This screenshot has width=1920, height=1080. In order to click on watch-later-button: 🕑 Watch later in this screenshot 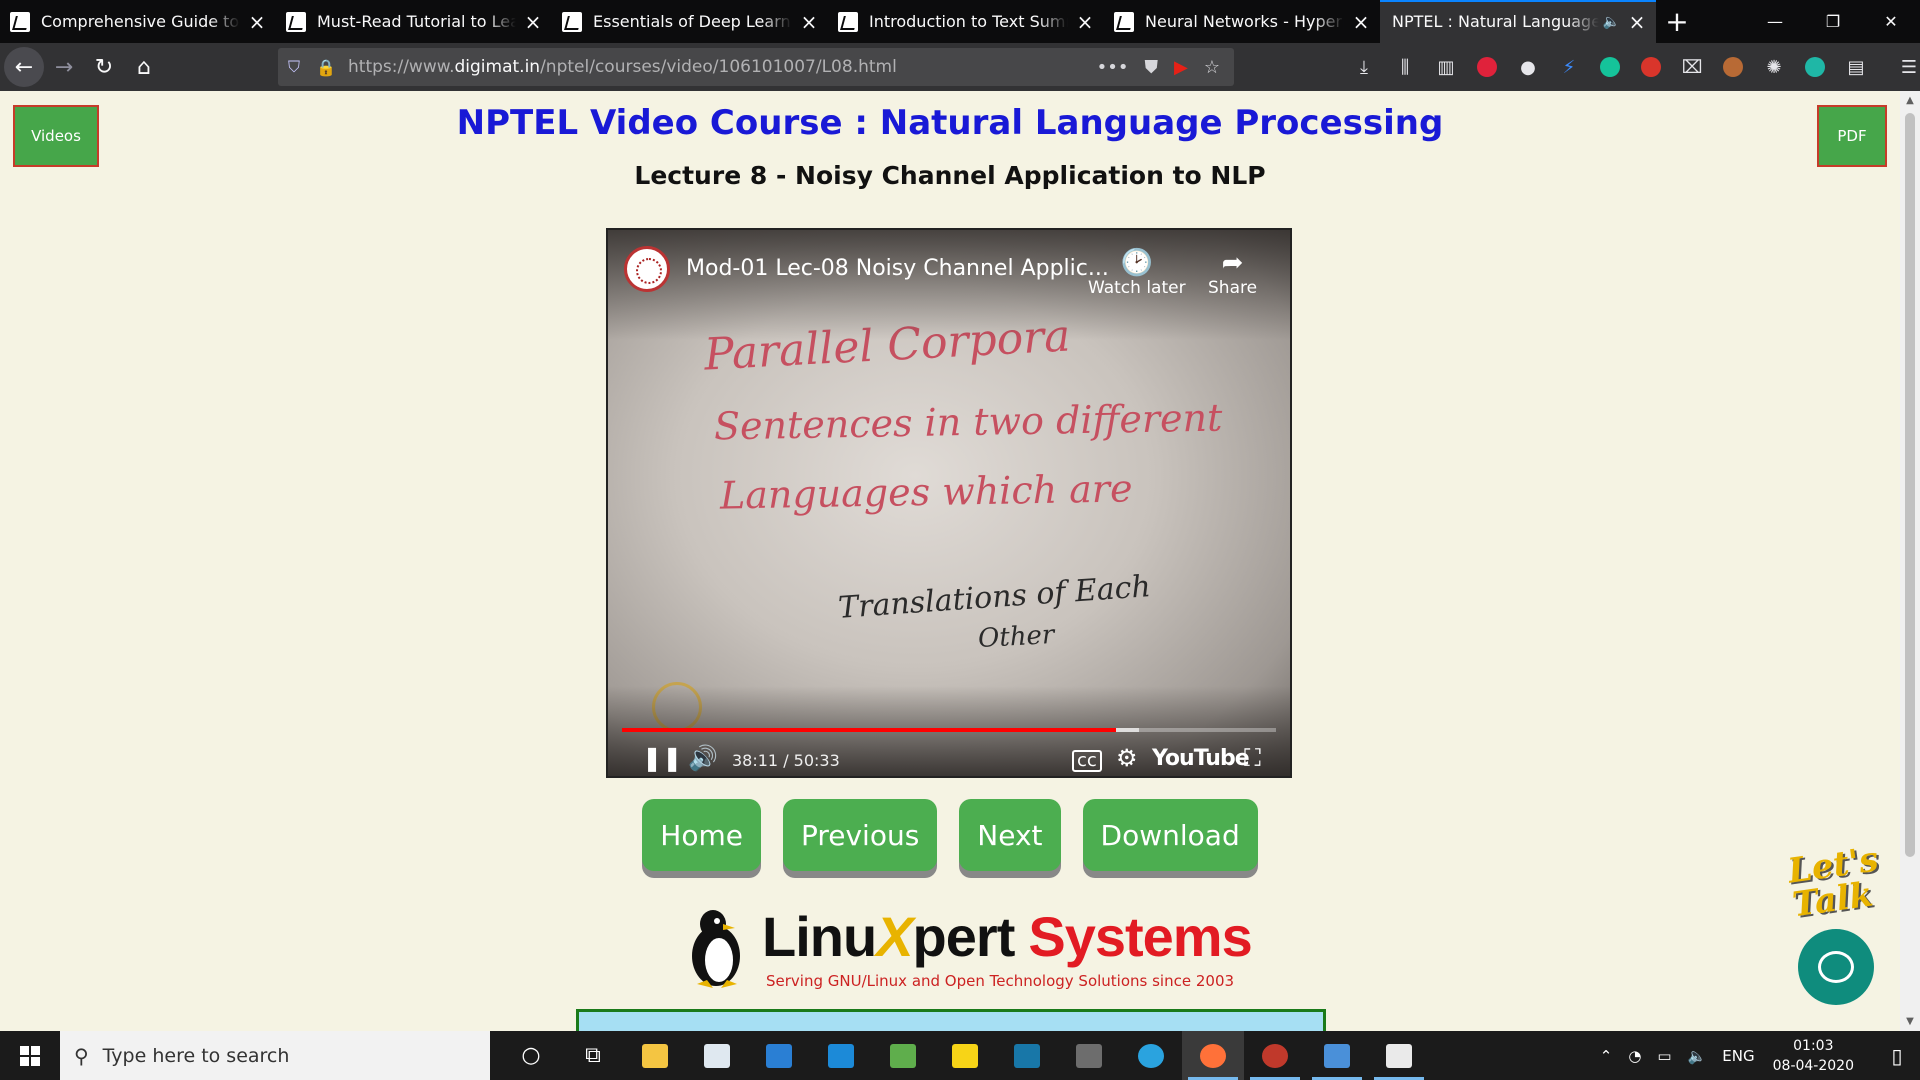, I will do `click(1137, 273)`.